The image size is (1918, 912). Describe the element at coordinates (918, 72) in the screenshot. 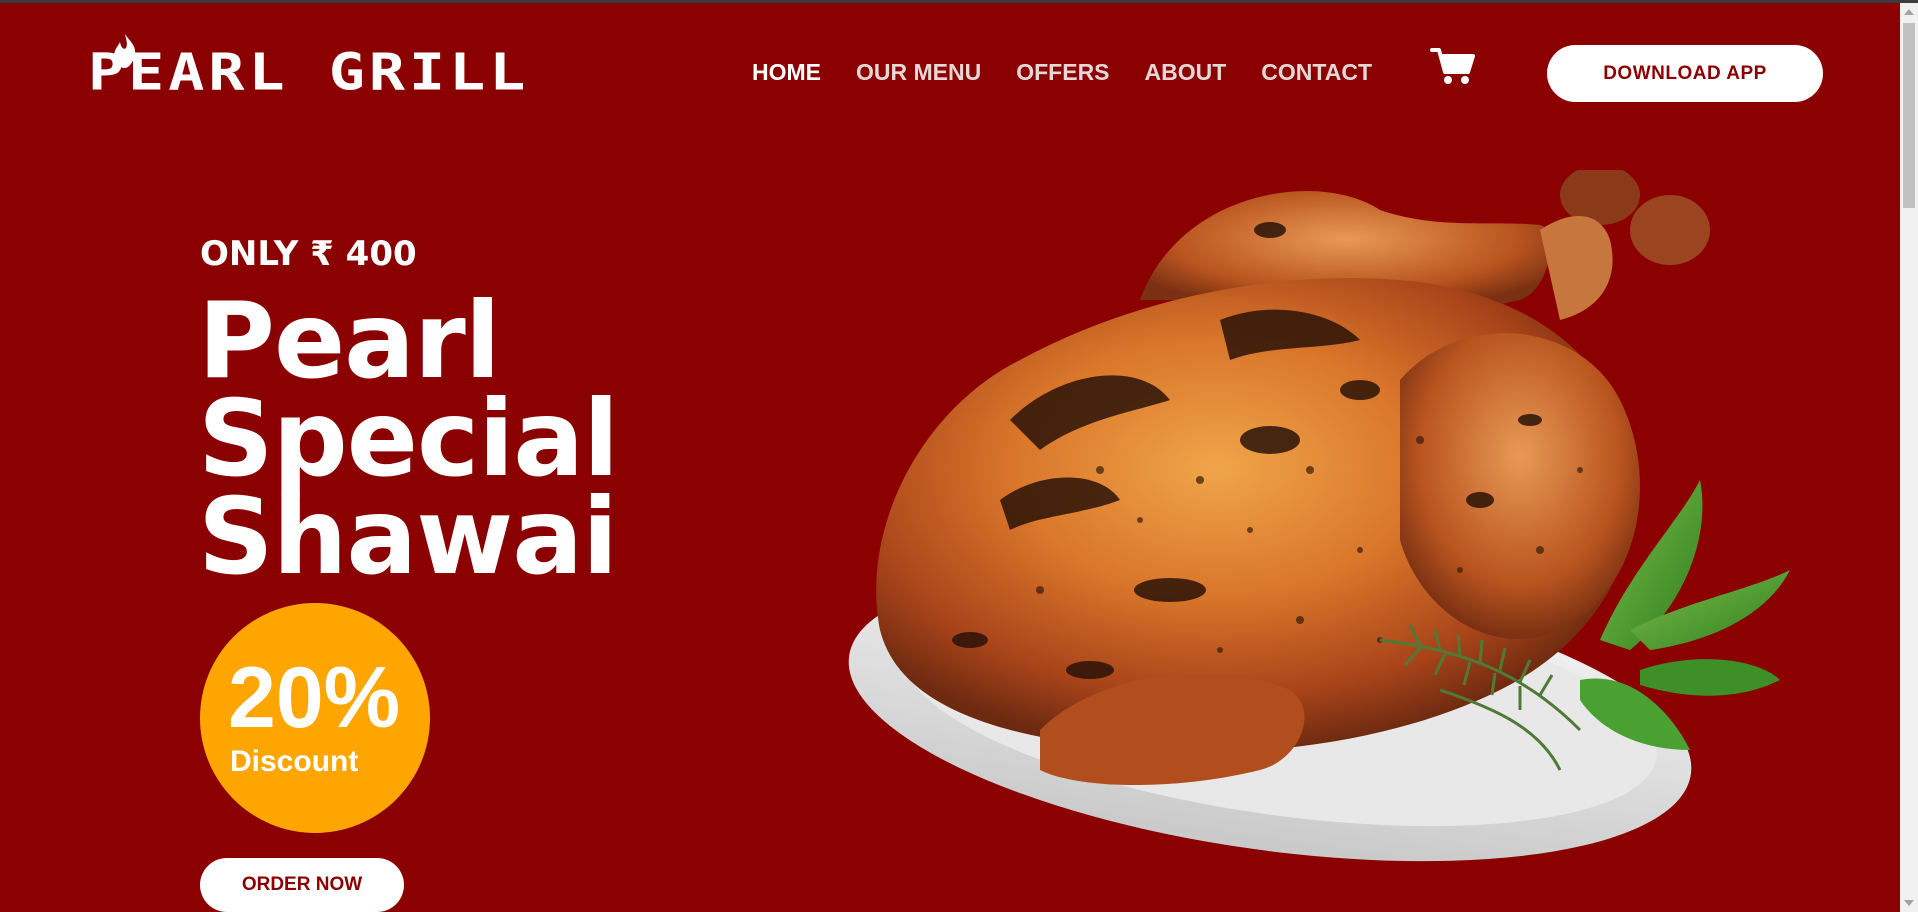

I see `nav-our-menu: OUR MENU` at that location.